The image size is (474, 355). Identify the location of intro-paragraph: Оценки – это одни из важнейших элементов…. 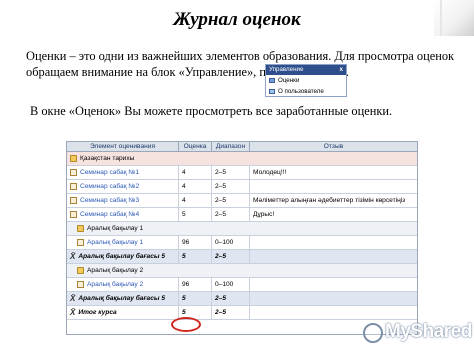
(240, 64).